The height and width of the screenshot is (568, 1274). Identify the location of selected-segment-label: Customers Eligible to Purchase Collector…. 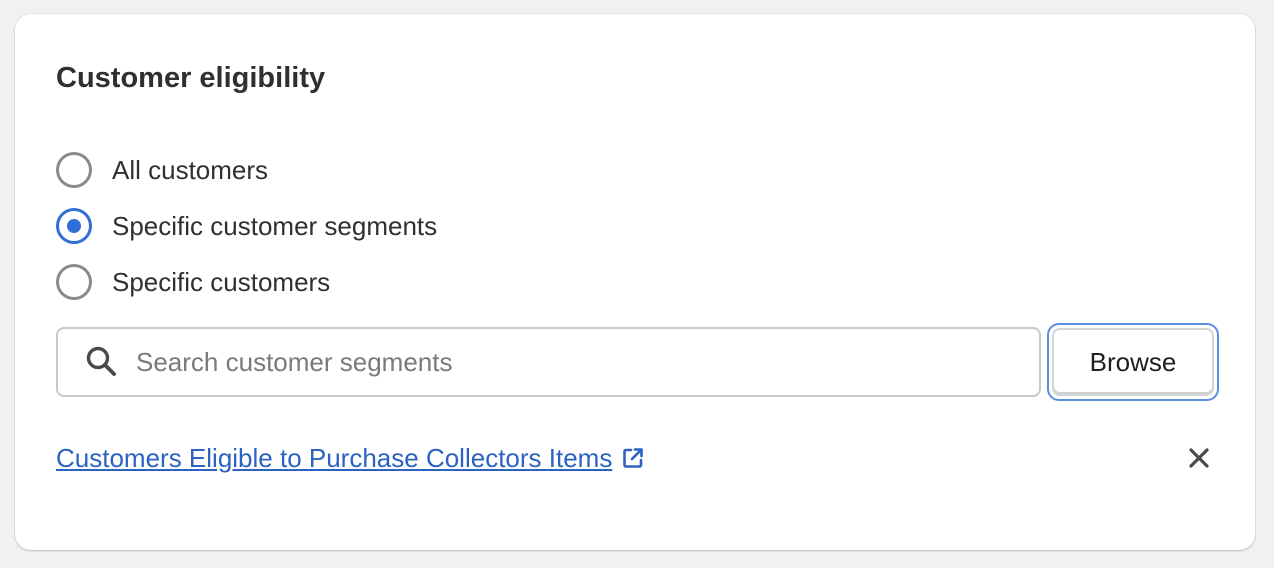
(334, 458).